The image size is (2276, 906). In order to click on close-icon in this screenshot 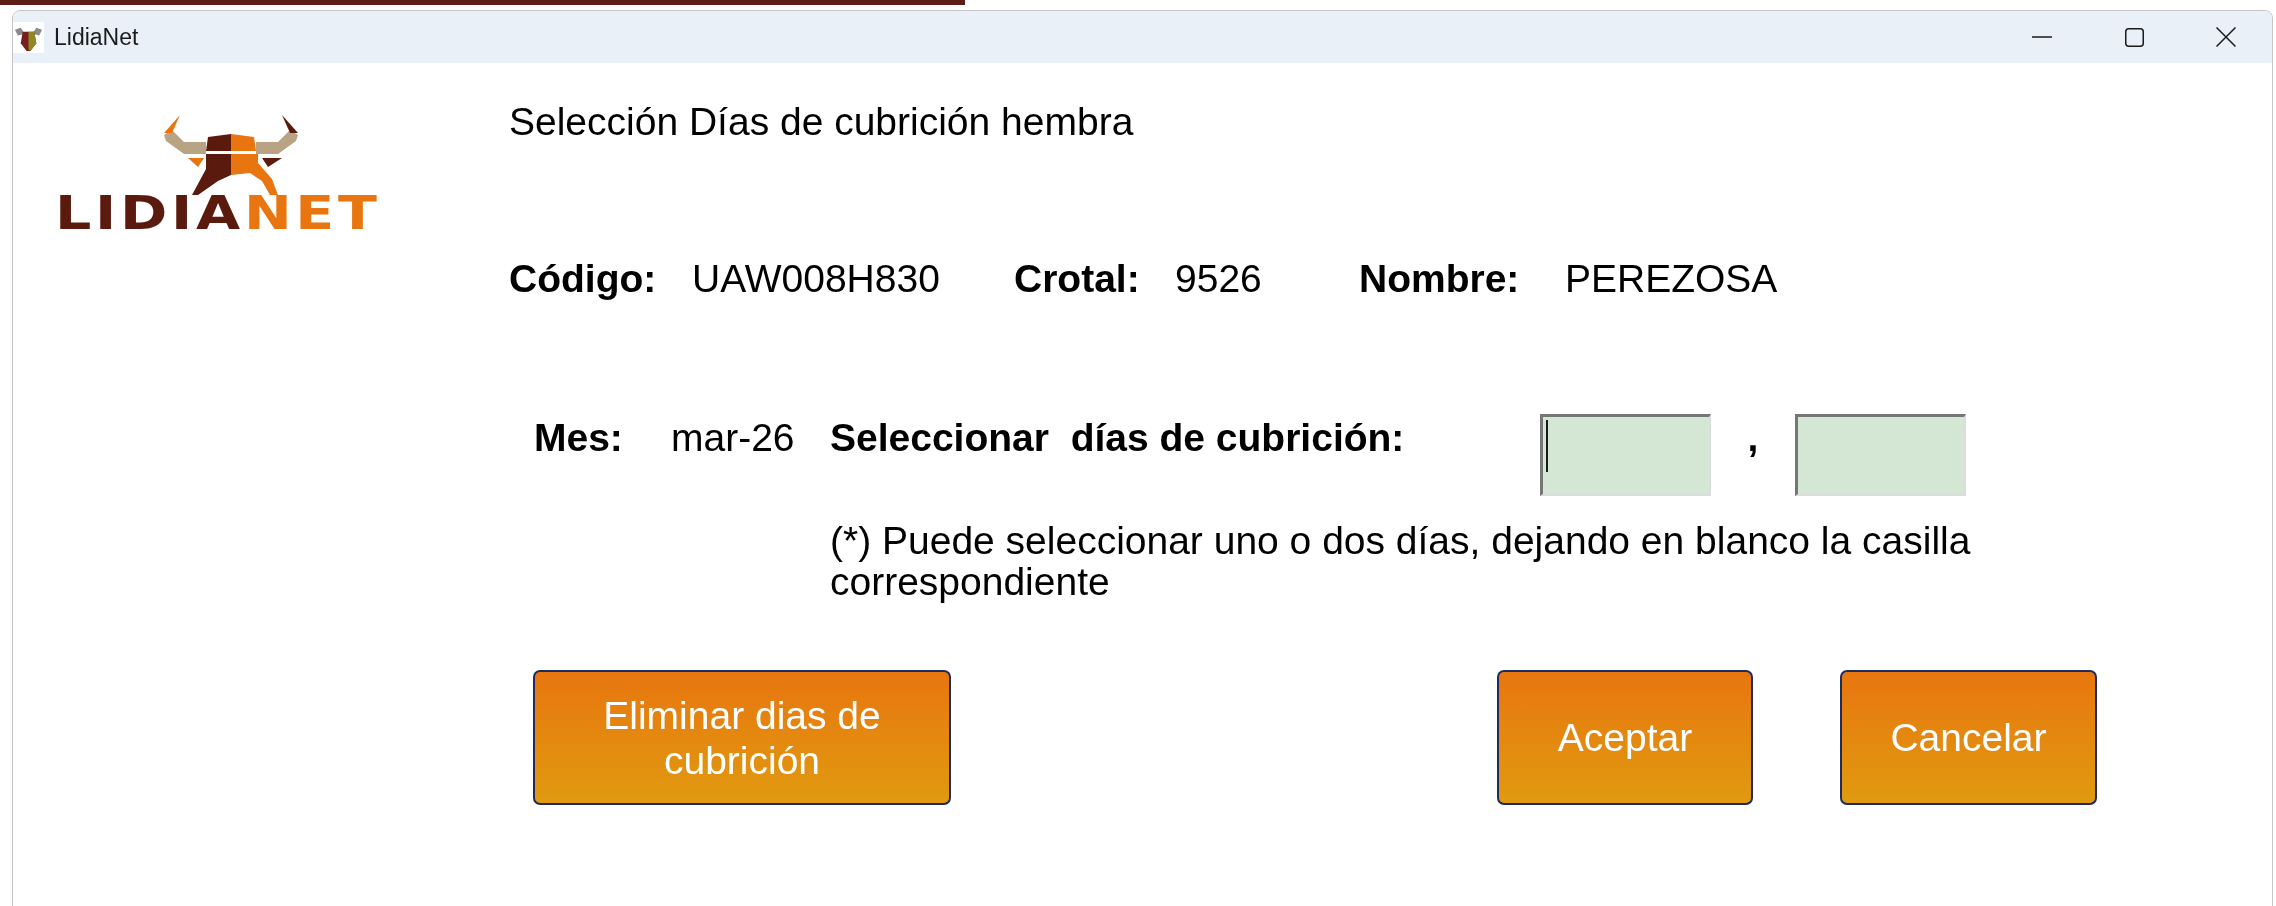, I will do `click(2226, 37)`.